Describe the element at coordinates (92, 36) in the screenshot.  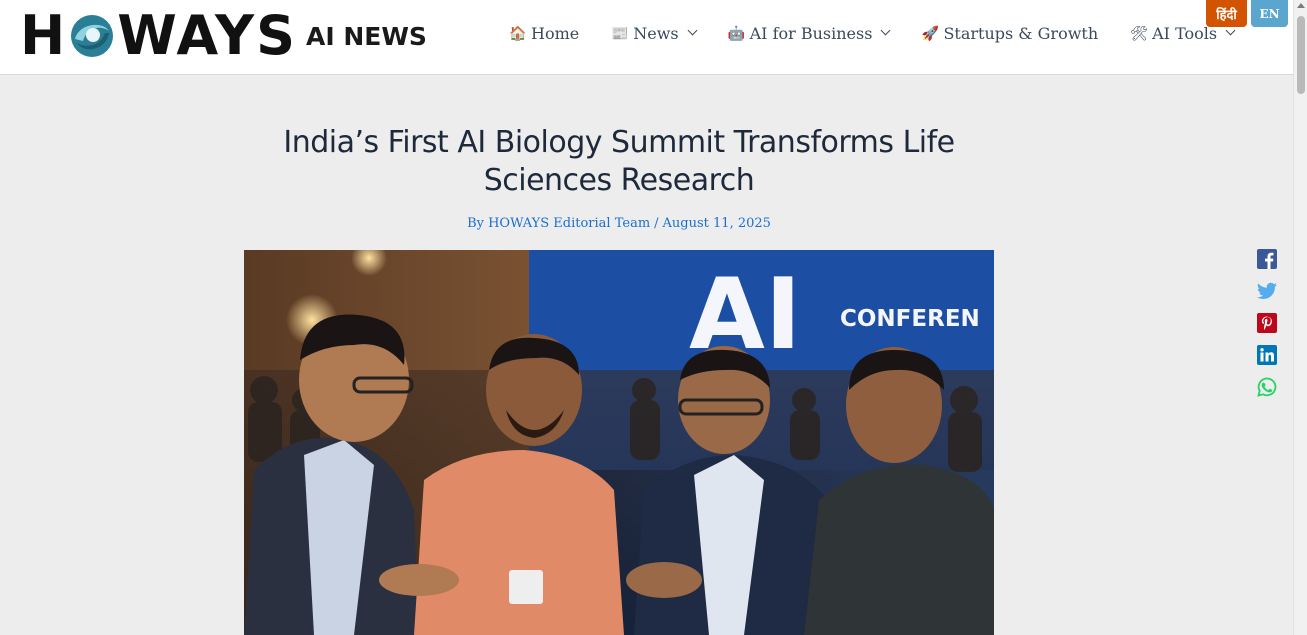
I see `logo-swirl-icon` at that location.